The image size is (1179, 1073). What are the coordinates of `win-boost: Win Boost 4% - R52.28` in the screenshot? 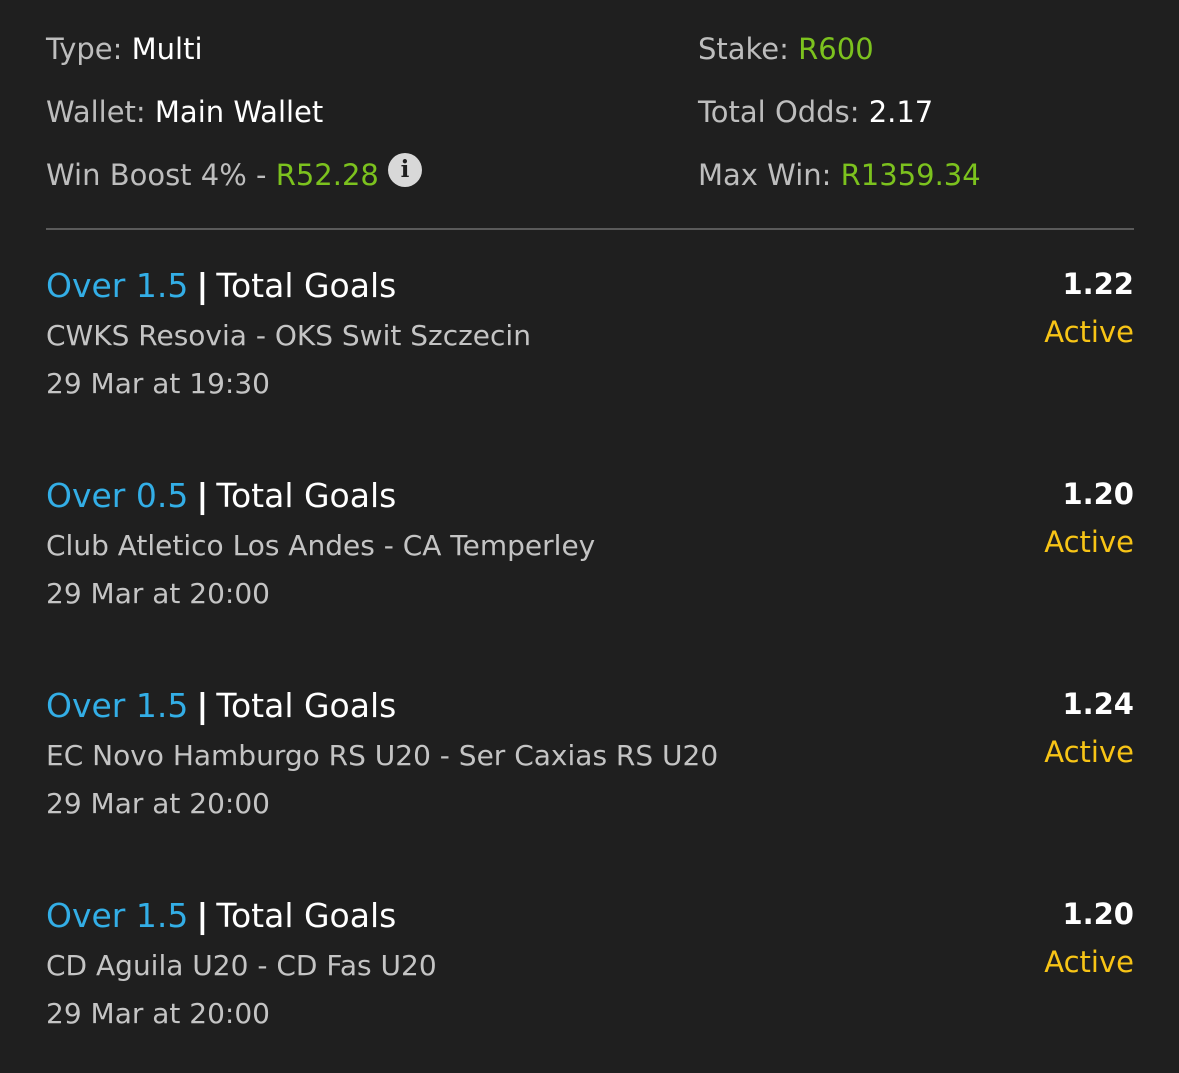 It's located at (212, 175).